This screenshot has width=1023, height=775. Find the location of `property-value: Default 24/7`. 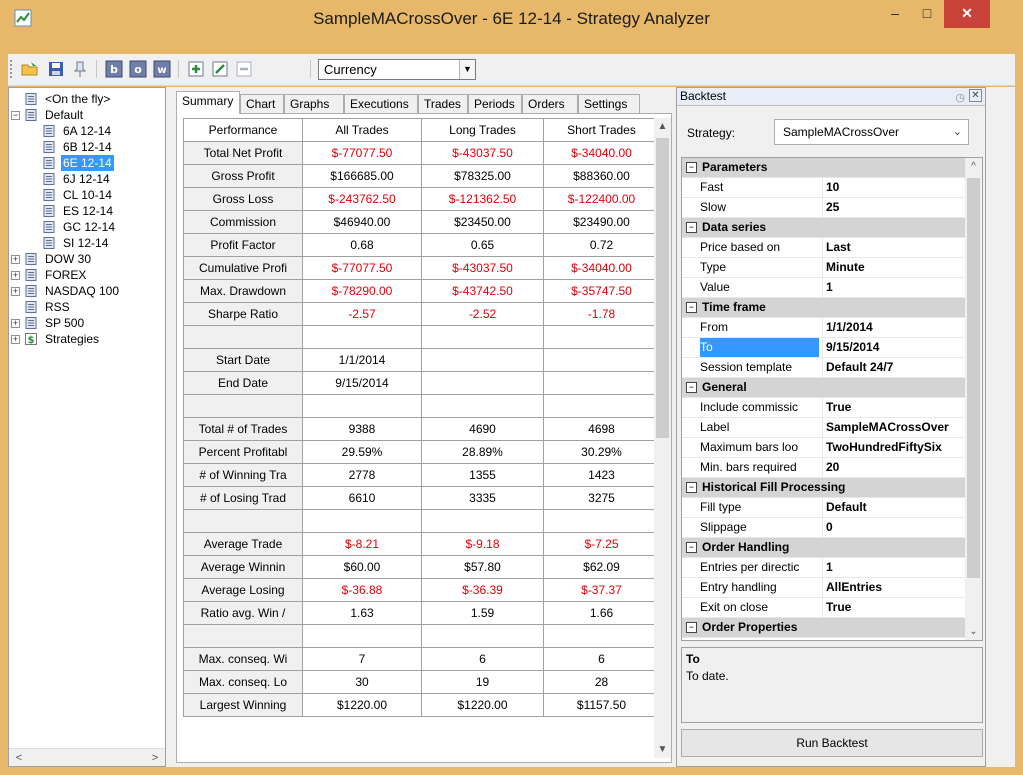

property-value: Default 24/7 is located at coordinates (894, 367).